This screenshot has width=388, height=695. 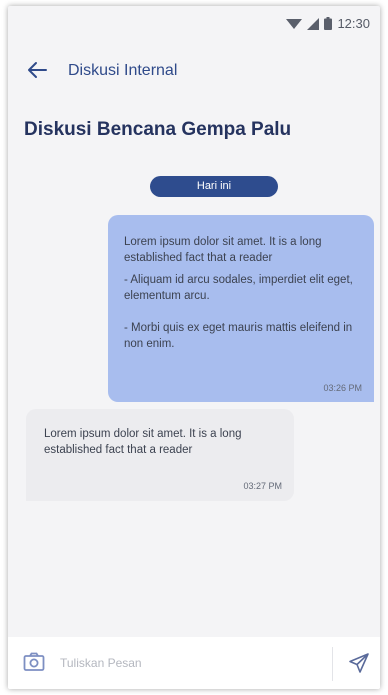 I want to click on app-bar: Diskusi Internal, so click(x=194, y=70).